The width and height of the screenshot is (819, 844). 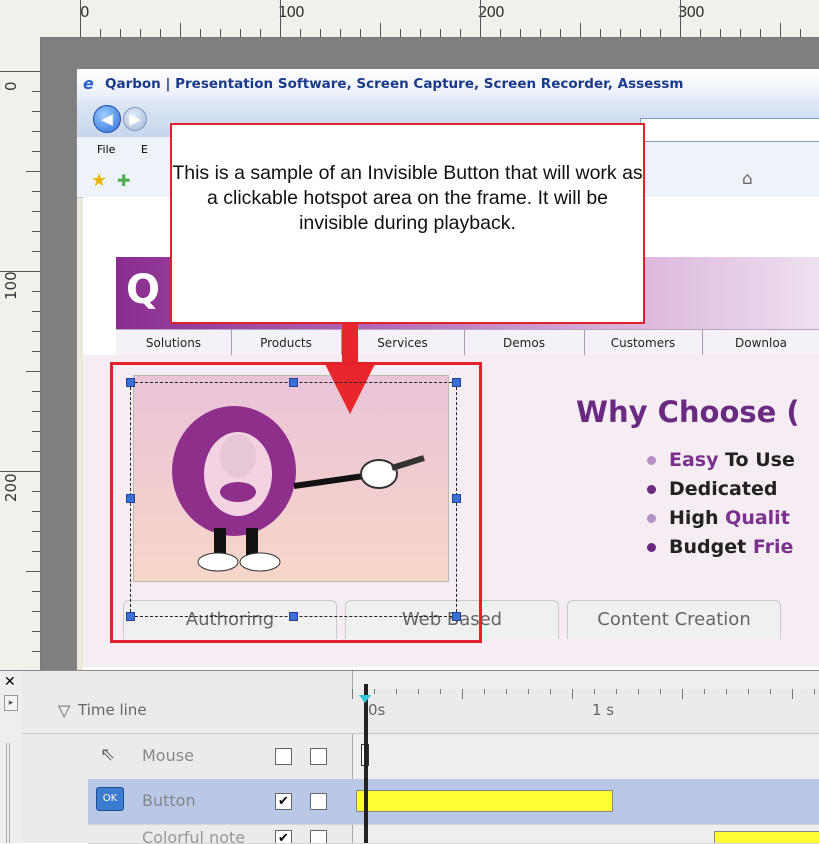 What do you see at coordinates (10, 682) in the screenshot?
I see `close-icon: ✕` at bounding box center [10, 682].